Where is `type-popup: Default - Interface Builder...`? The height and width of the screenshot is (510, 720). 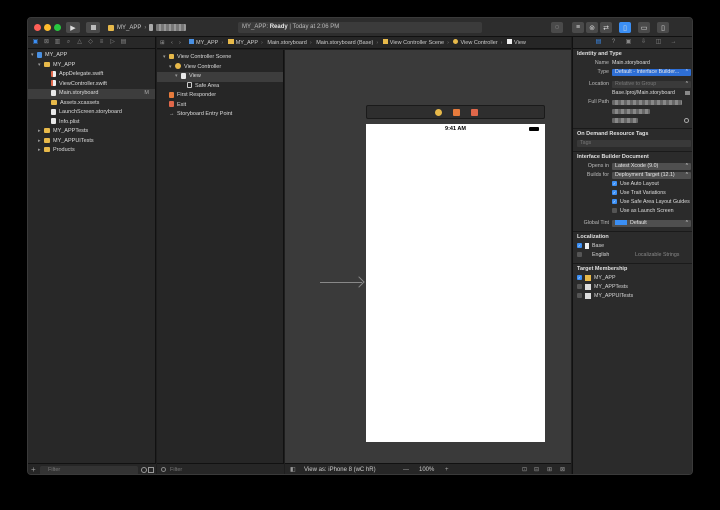
type-popup: Default - Interface Builder... is located at coordinates (651, 72).